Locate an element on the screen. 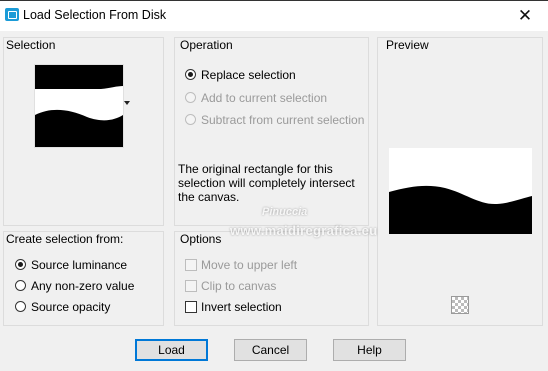 The height and width of the screenshot is (371, 548). watermark-url: www.maidiregrafica.eu is located at coordinates (304, 230).